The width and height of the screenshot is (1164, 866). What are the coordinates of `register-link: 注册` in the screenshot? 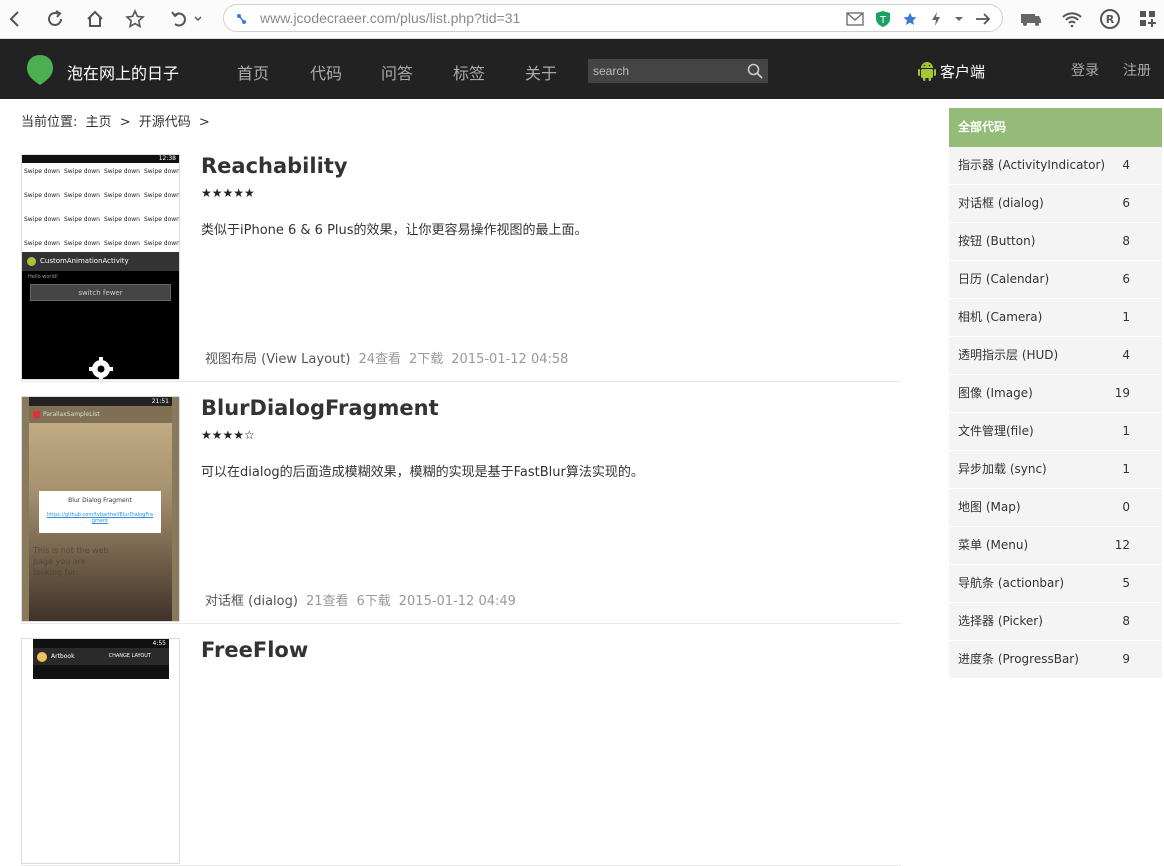 It's located at (1137, 70).